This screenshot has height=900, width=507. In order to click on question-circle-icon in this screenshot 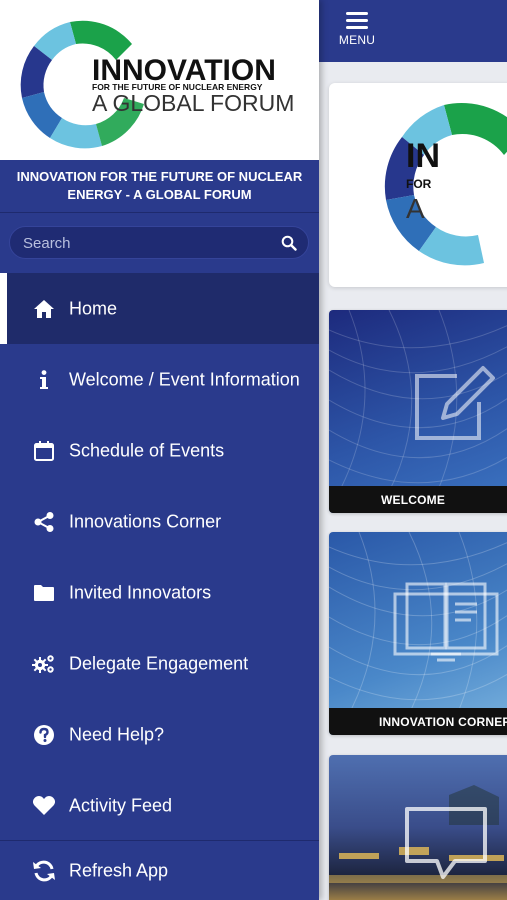, I will do `click(44, 735)`.